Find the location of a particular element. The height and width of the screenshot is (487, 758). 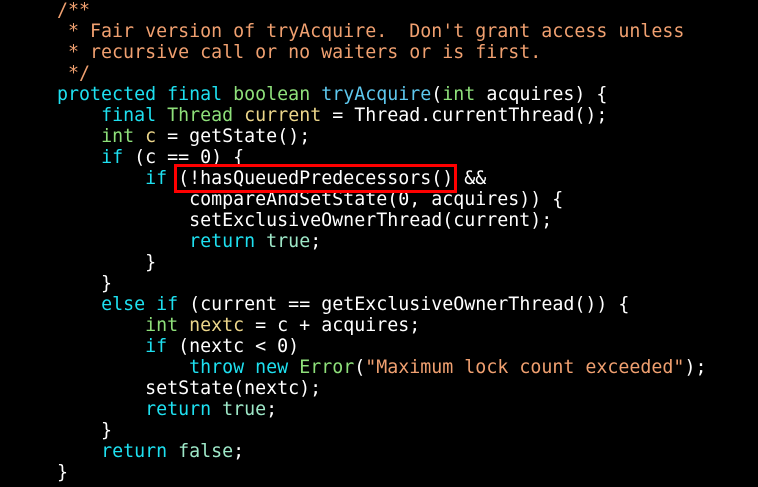

code-token: = c + acquires; is located at coordinates (332, 325).